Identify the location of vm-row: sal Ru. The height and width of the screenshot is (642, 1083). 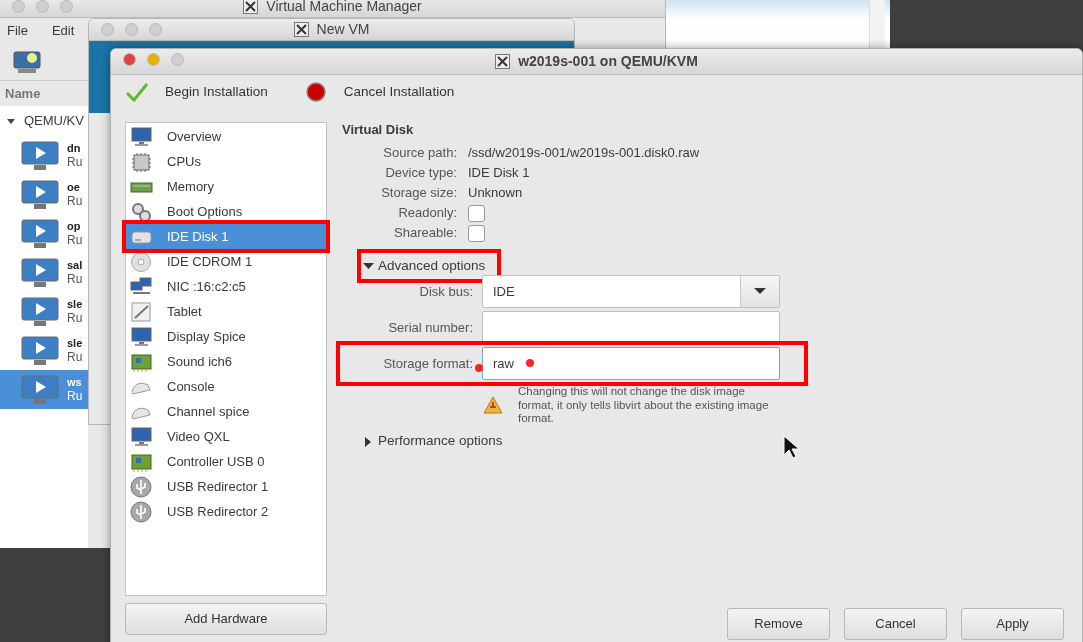
(44, 272).